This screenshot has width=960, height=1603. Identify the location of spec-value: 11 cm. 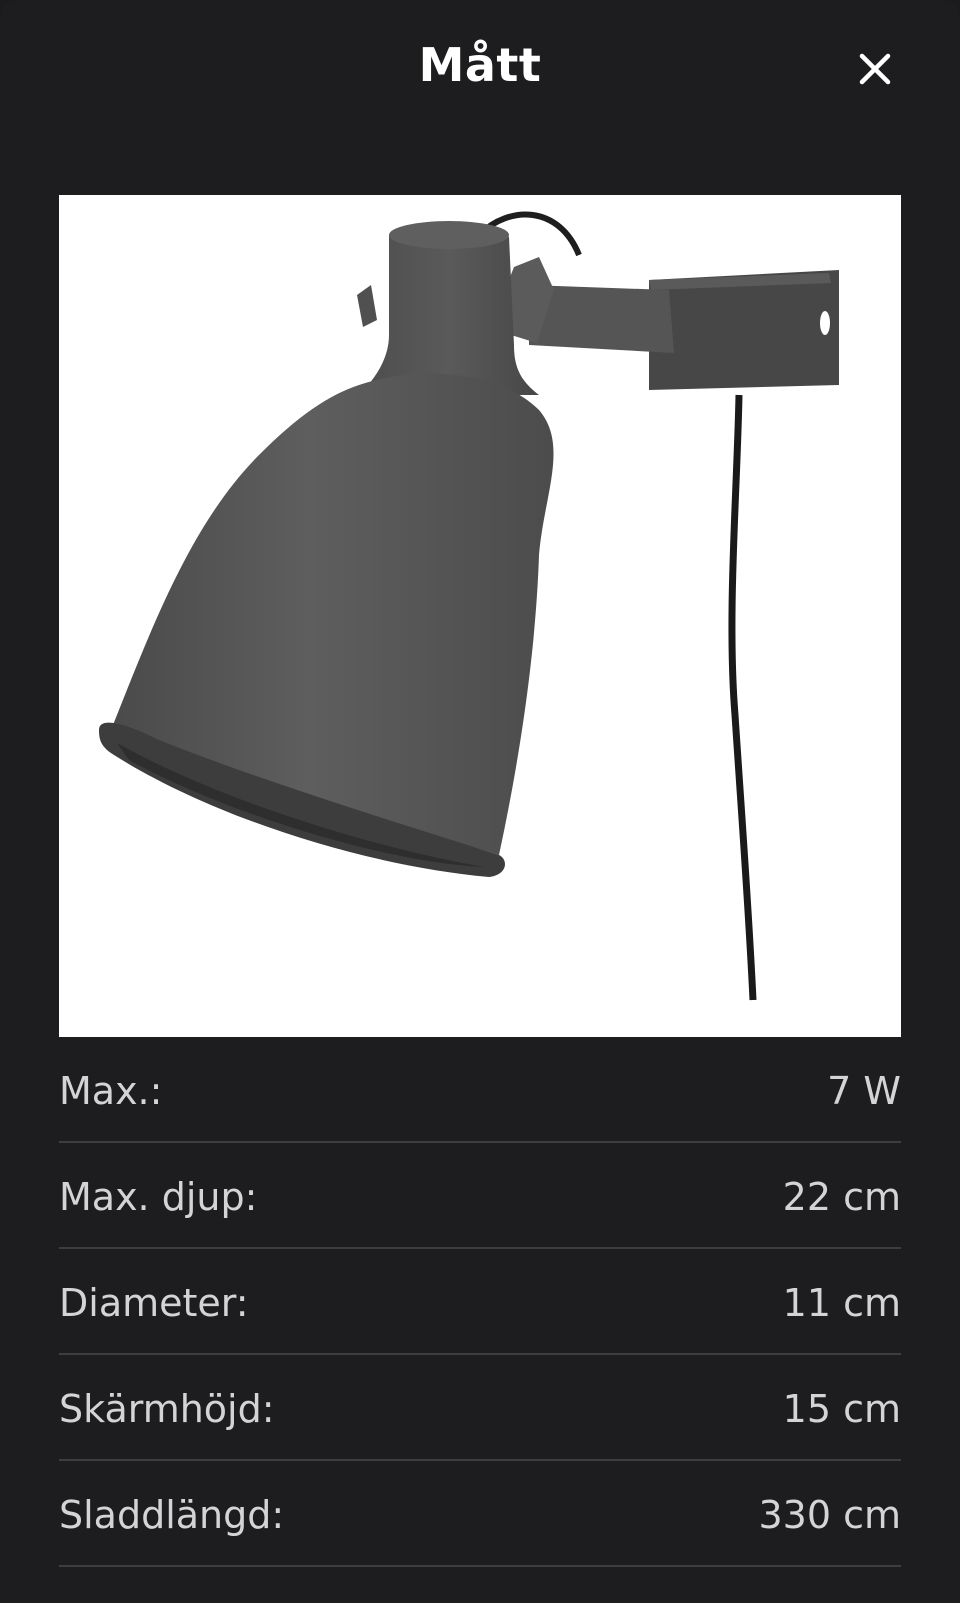
(841, 1303).